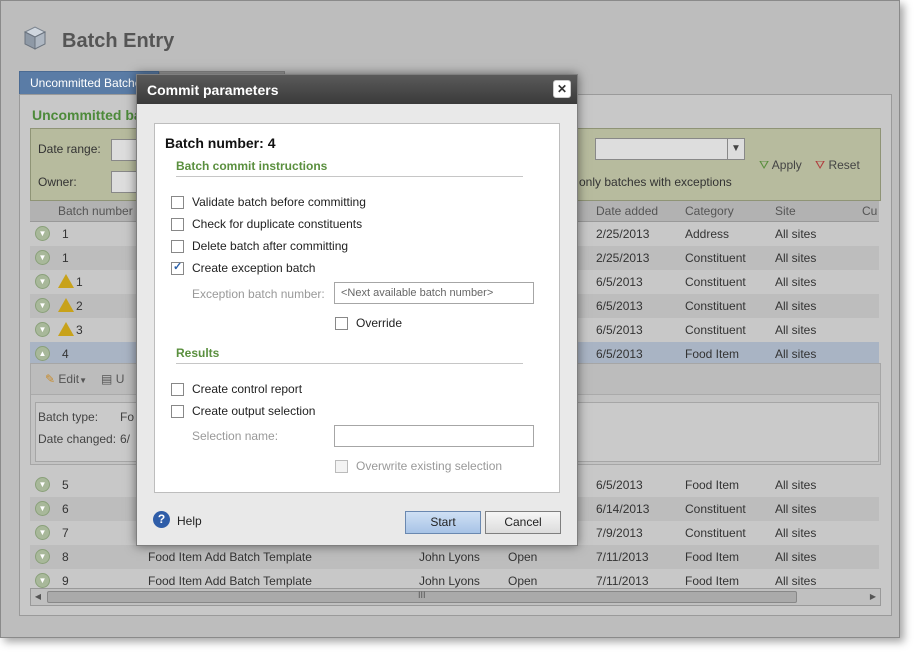 Image resolution: width=915 pixels, height=656 pixels. Describe the element at coordinates (120, 379) in the screenshot. I see `update-label: U` at that location.